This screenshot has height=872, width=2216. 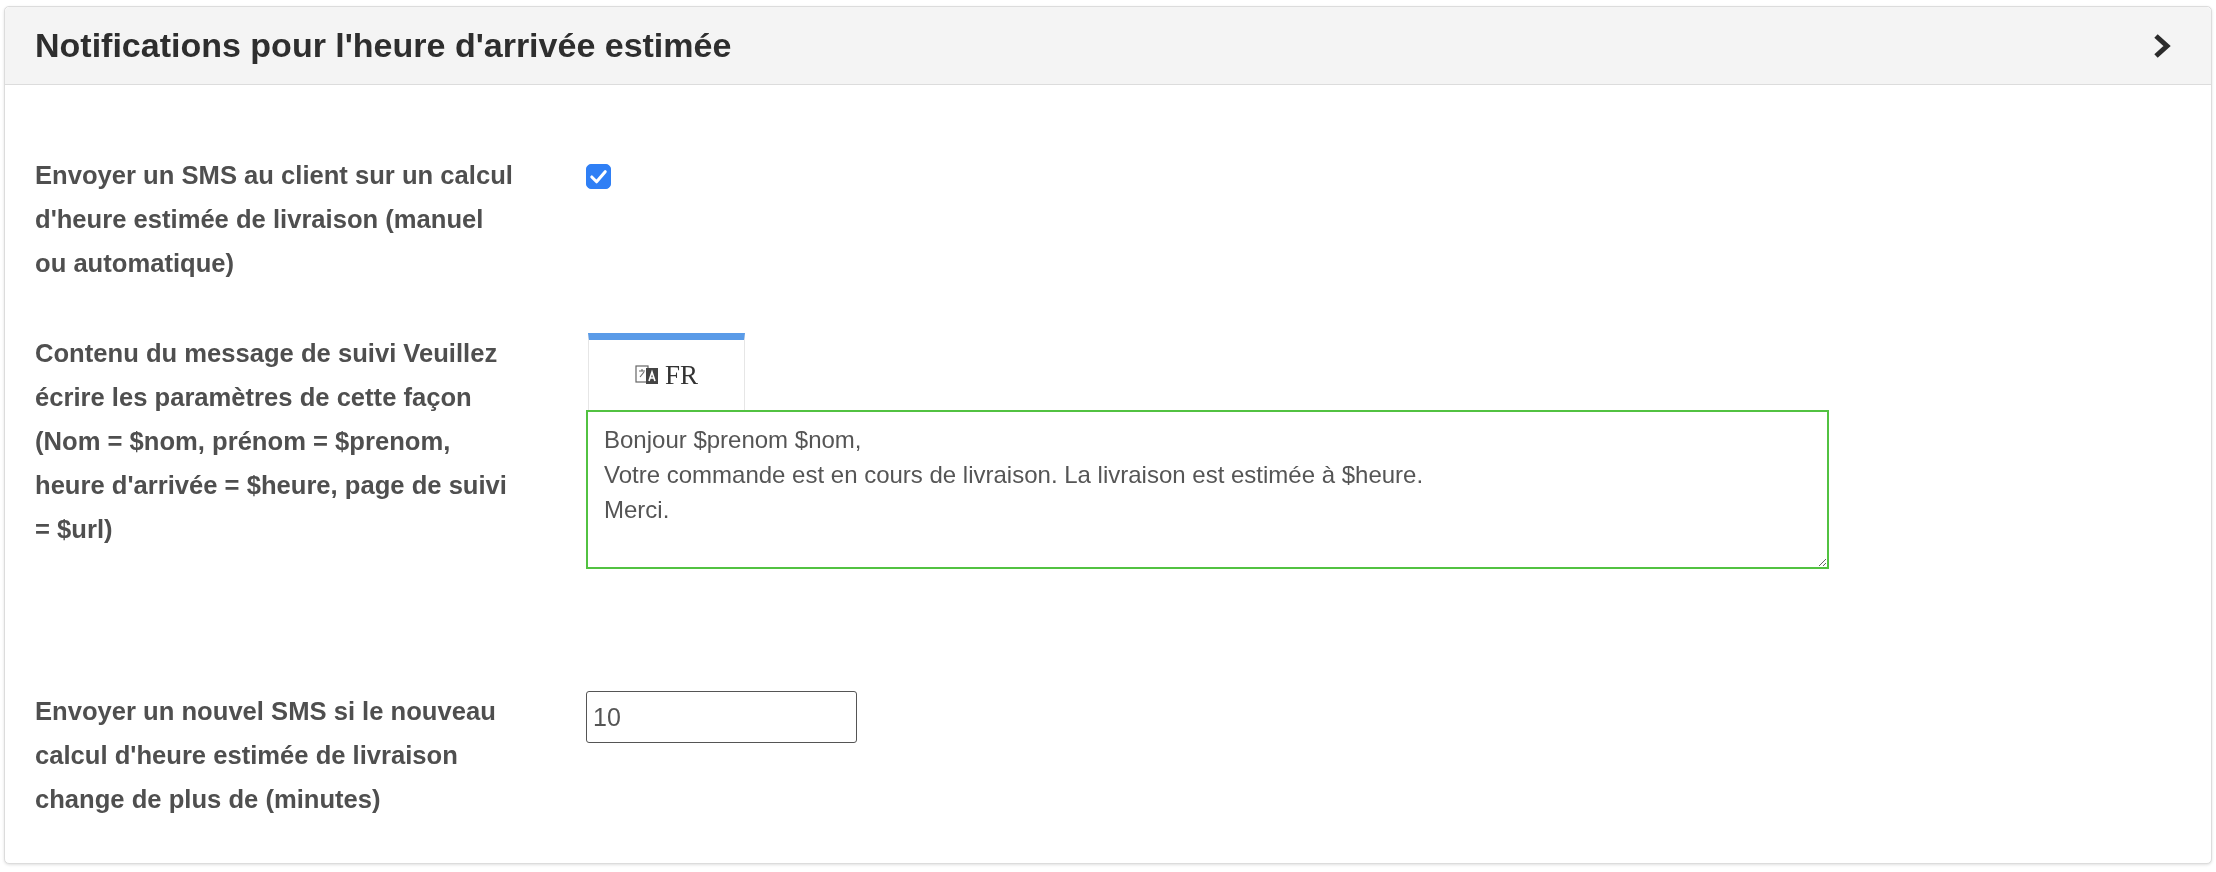 I want to click on translate-icon, so click(x=647, y=375).